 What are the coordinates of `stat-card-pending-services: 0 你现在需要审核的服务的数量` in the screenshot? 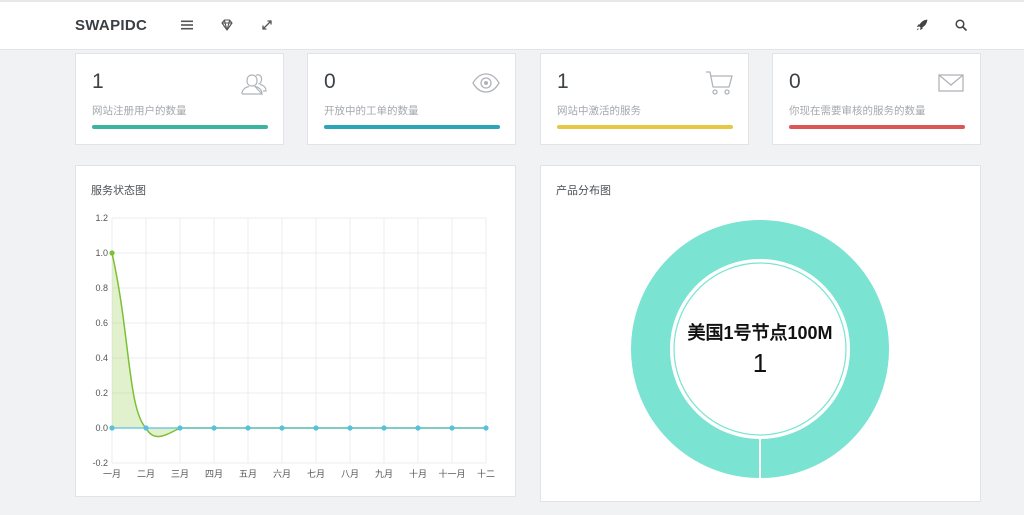 It's located at (876, 99).